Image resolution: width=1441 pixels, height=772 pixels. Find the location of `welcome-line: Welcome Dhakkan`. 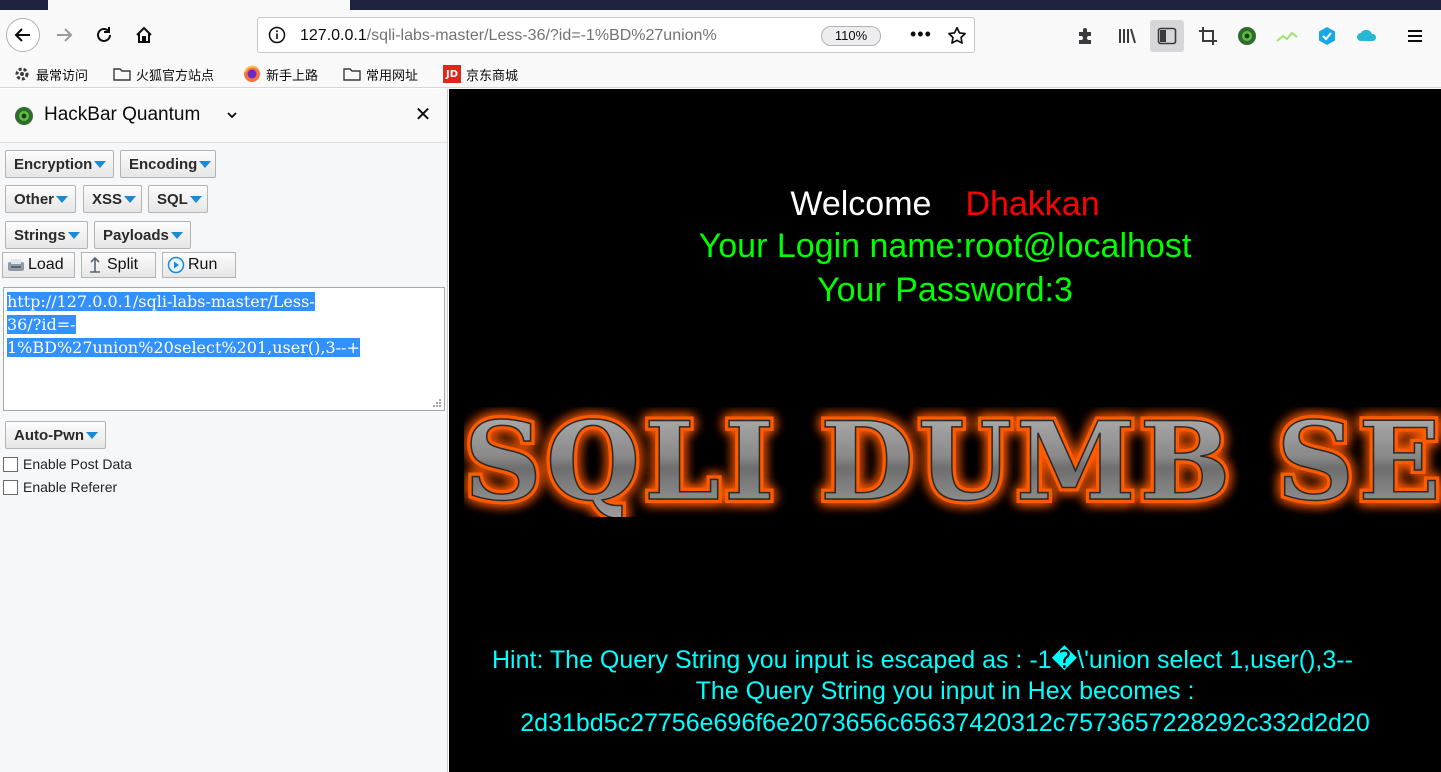

welcome-line: Welcome Dhakkan is located at coordinates (945, 204).